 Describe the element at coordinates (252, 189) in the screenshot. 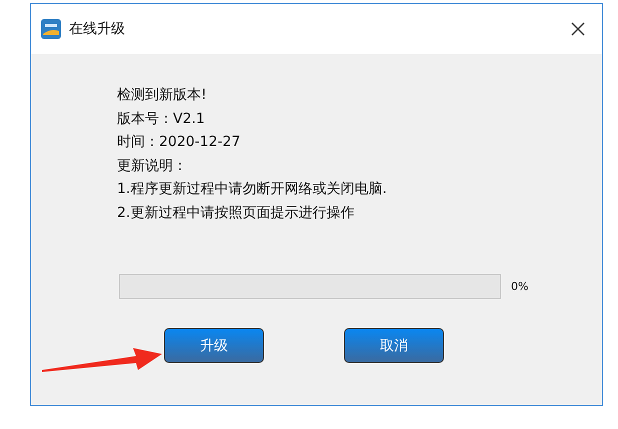

I see `info-text: 1.程序更新过程中请勿断开网络或关闭电脑.` at that location.